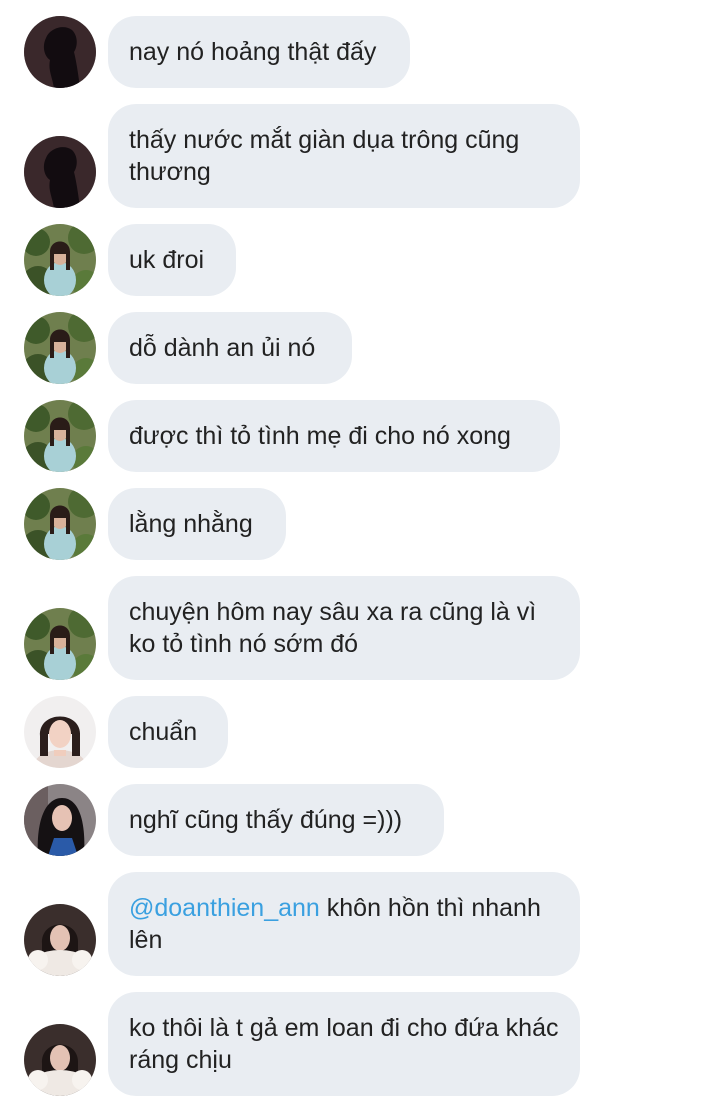 The image size is (720, 1103). I want to click on message-bubble: dỗ dành an ủi nó, so click(230, 348).